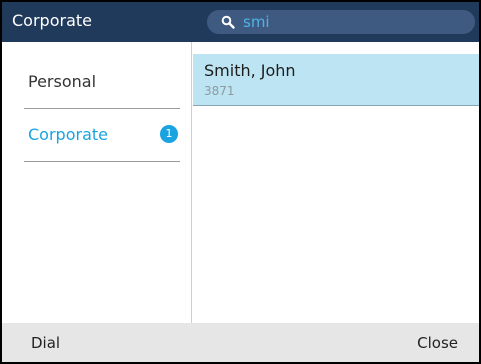  Describe the element at coordinates (102, 82) in the screenshot. I see `directory-item-personal: Personal` at that location.